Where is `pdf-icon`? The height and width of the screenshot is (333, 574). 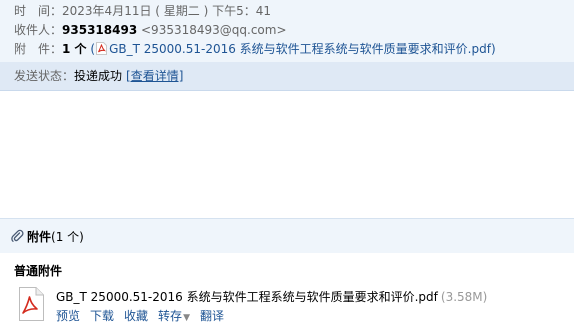
pdf-icon is located at coordinates (102, 48).